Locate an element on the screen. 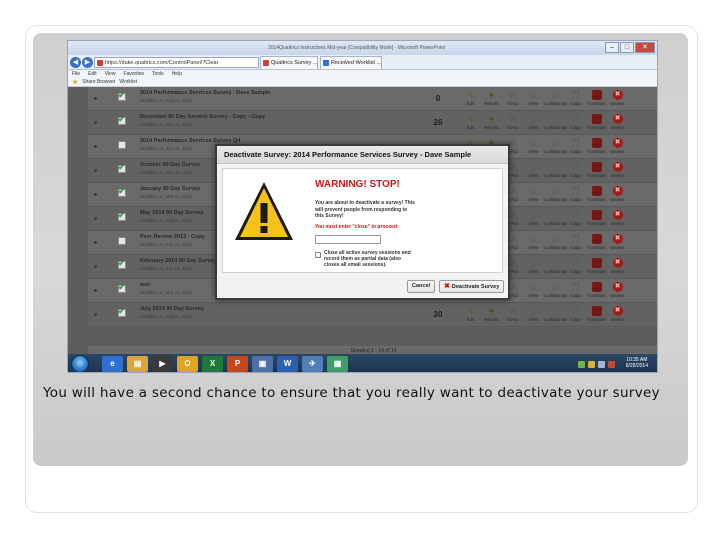 The image size is (720, 540). menu-help: Help is located at coordinates (177, 74).